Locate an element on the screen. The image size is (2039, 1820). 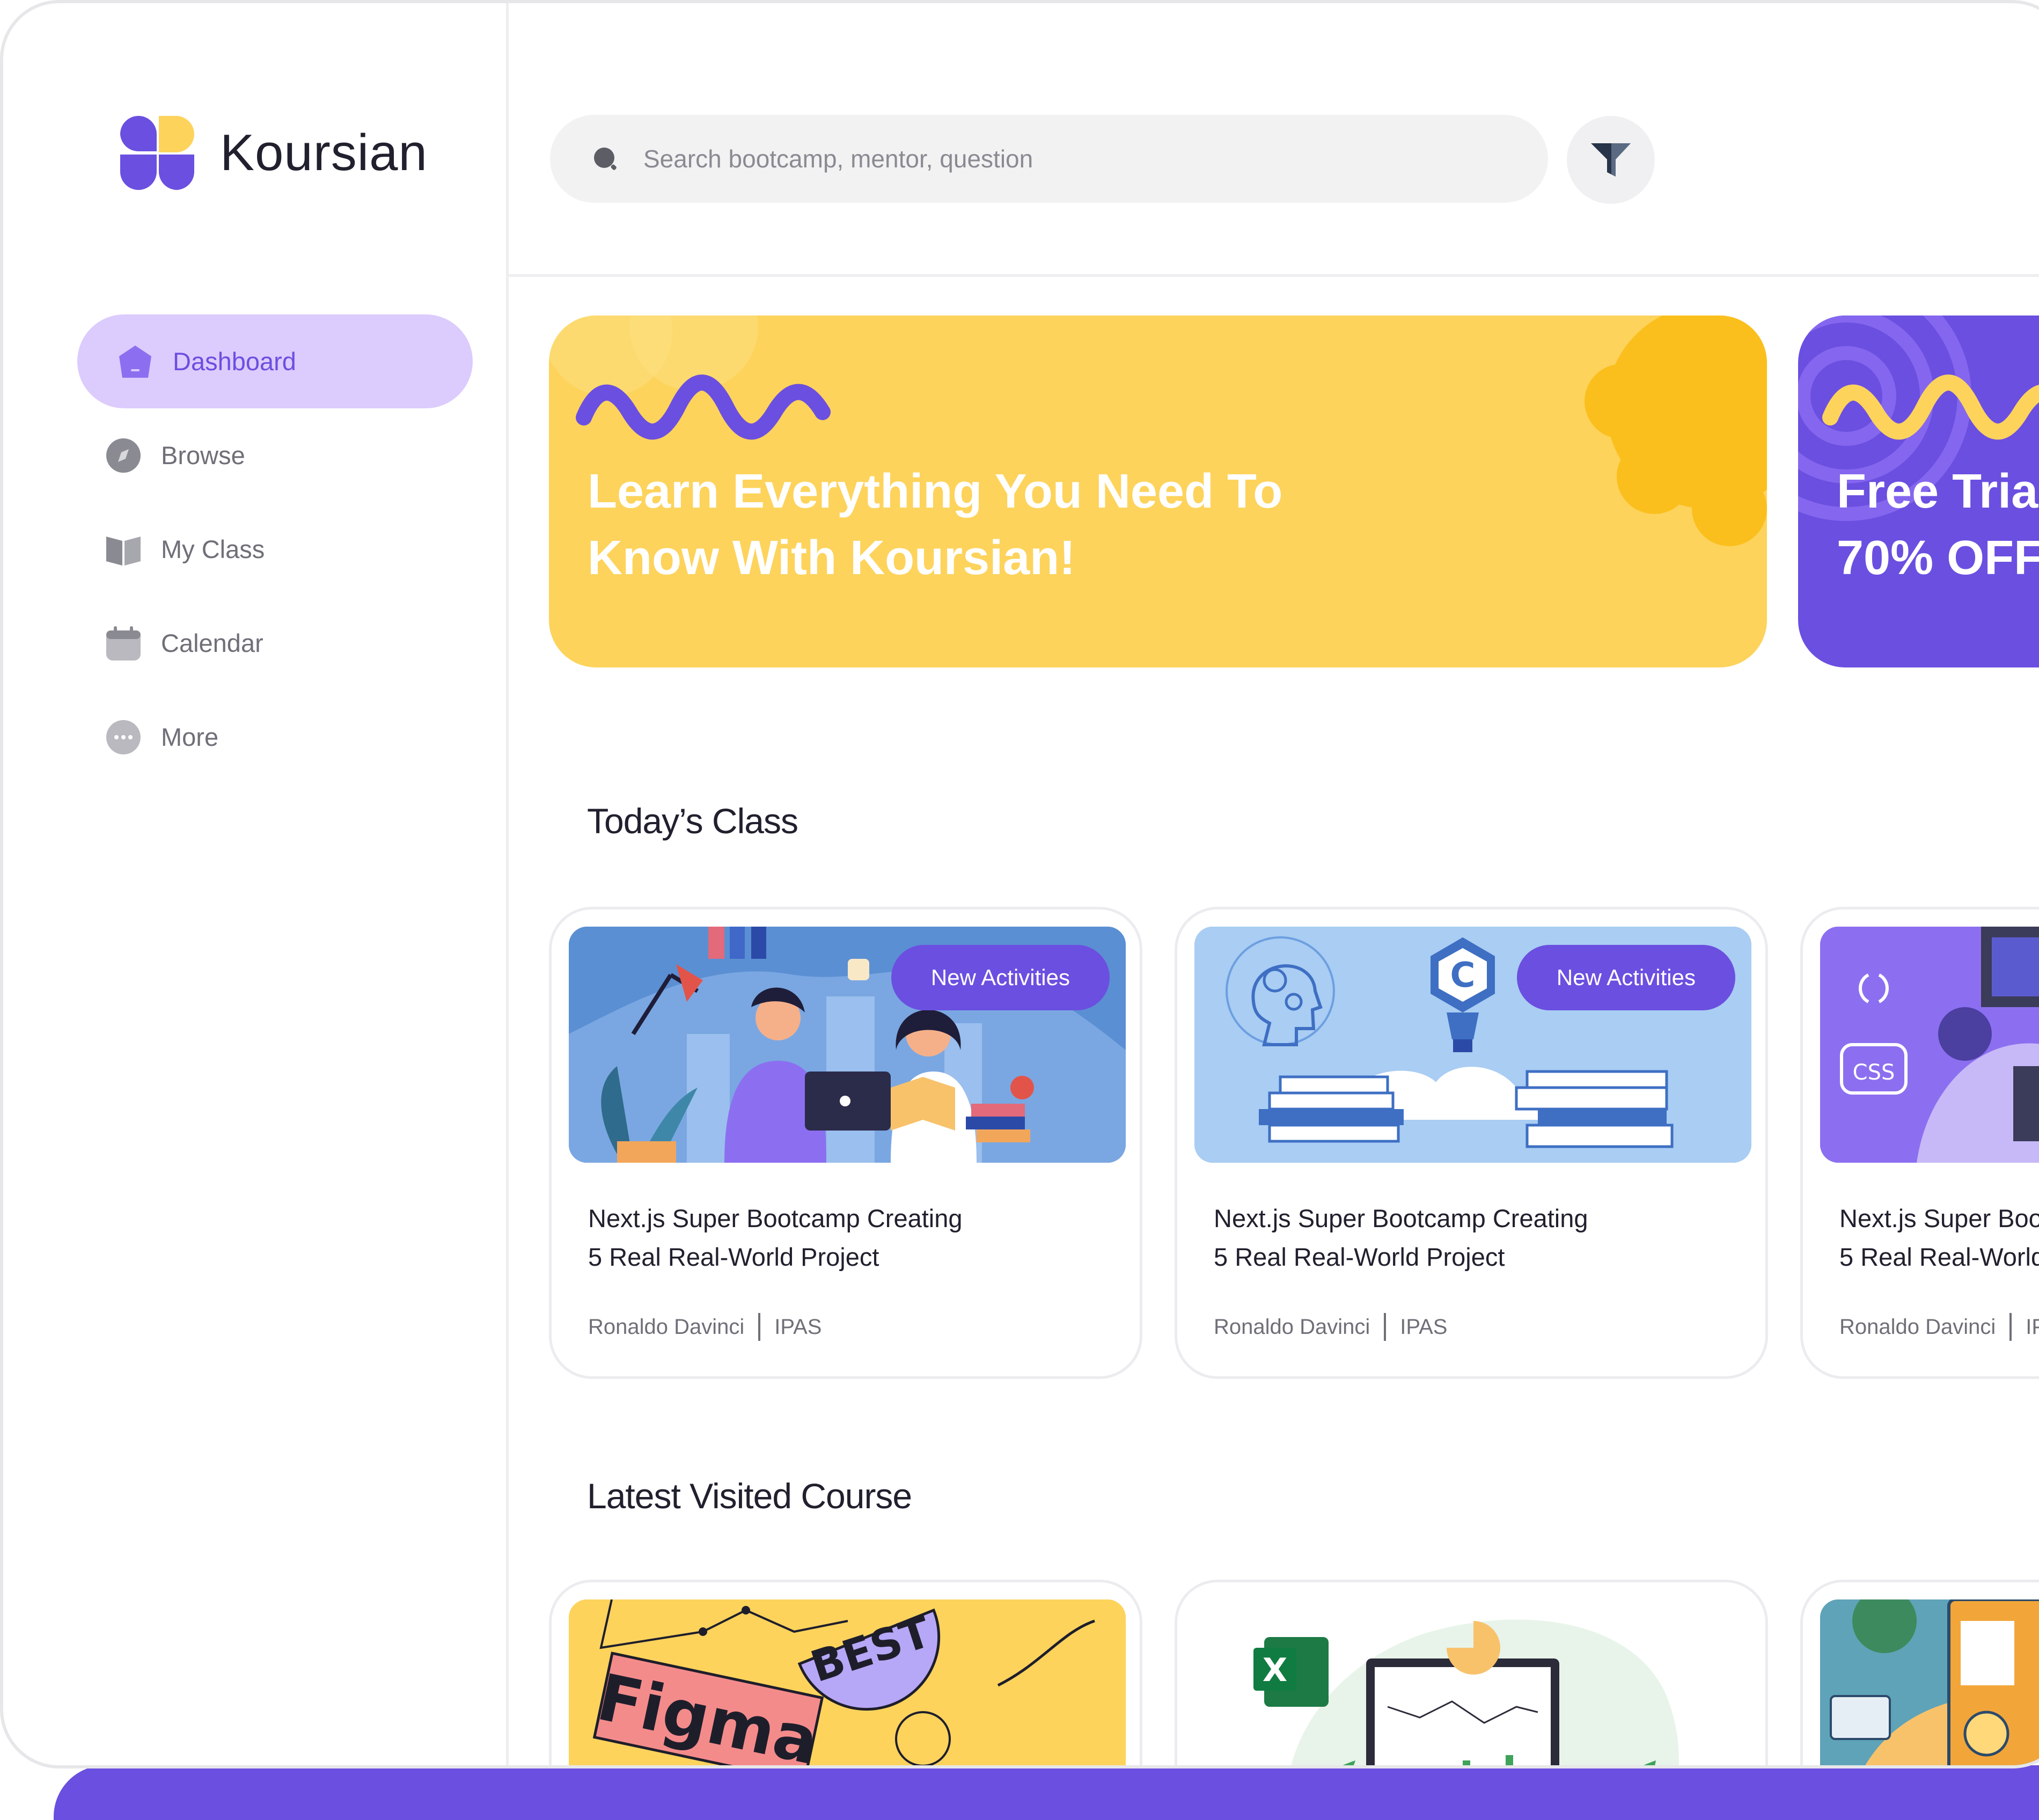
course-card: X is located at coordinates (1471, 1672).